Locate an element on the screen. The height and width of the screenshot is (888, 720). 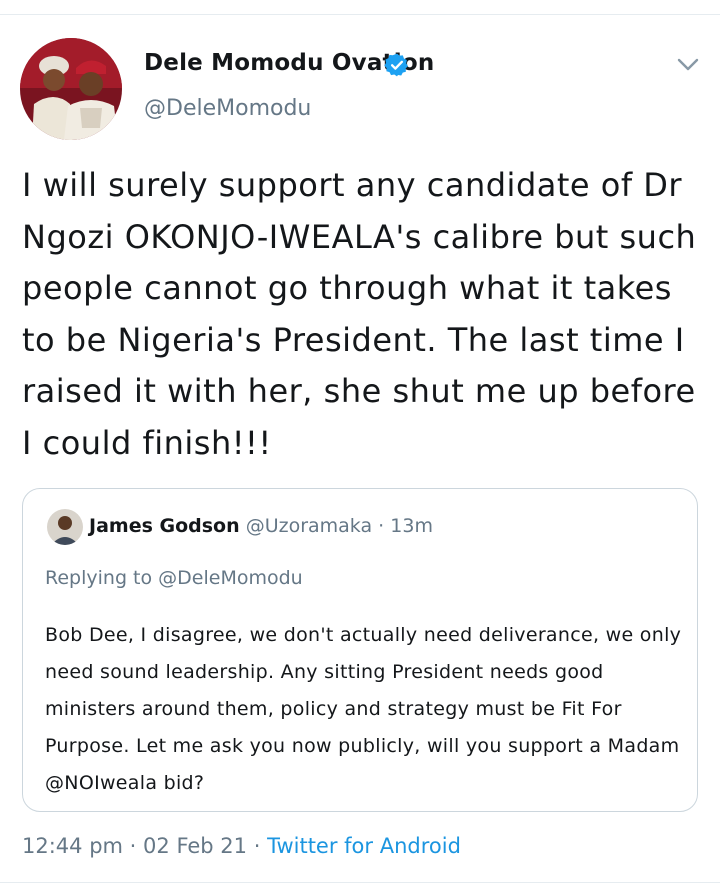
quoted-author-handle: @Uzoramaka is located at coordinates (309, 526).